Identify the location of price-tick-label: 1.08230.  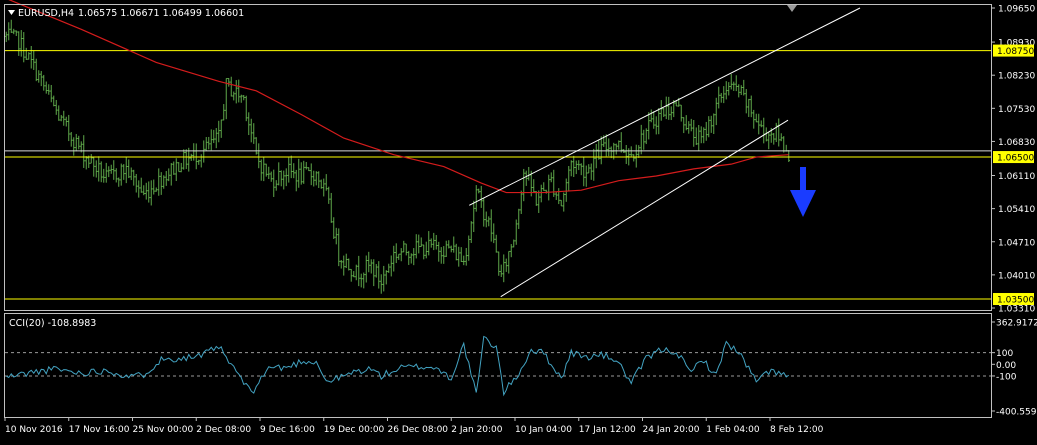
(1016, 77).